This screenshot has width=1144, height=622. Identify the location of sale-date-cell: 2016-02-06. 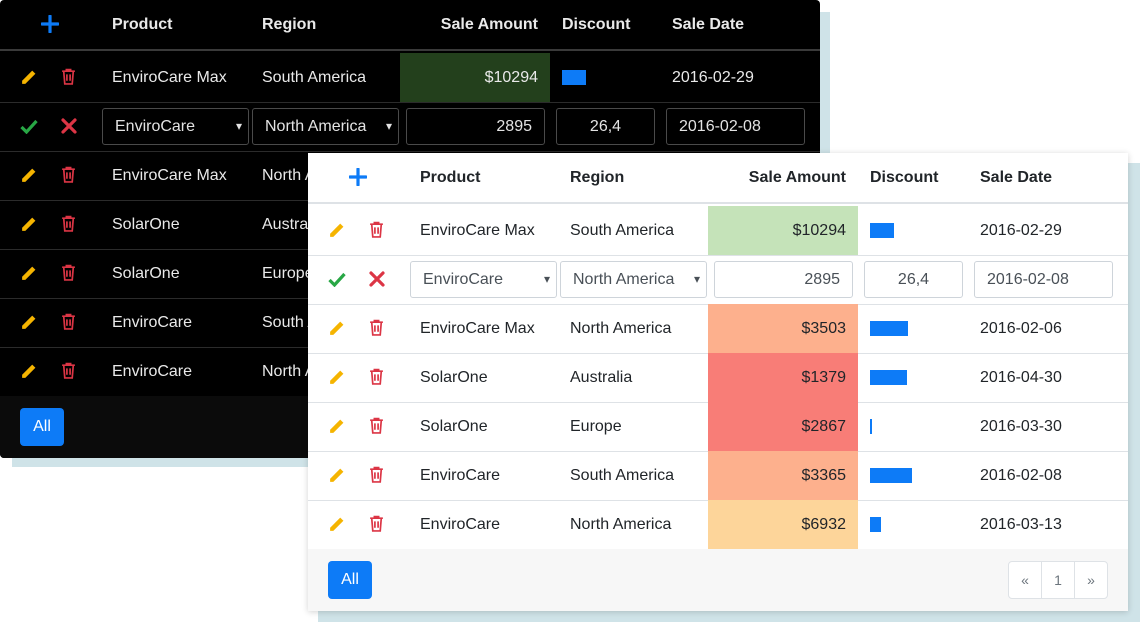
(1021, 328).